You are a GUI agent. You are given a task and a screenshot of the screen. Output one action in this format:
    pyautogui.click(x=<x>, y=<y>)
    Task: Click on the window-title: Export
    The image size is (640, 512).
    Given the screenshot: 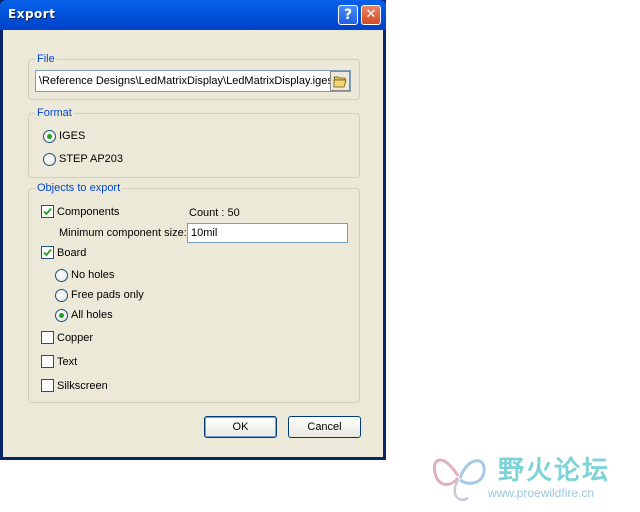 What is the action you would take?
    pyautogui.click(x=32, y=14)
    